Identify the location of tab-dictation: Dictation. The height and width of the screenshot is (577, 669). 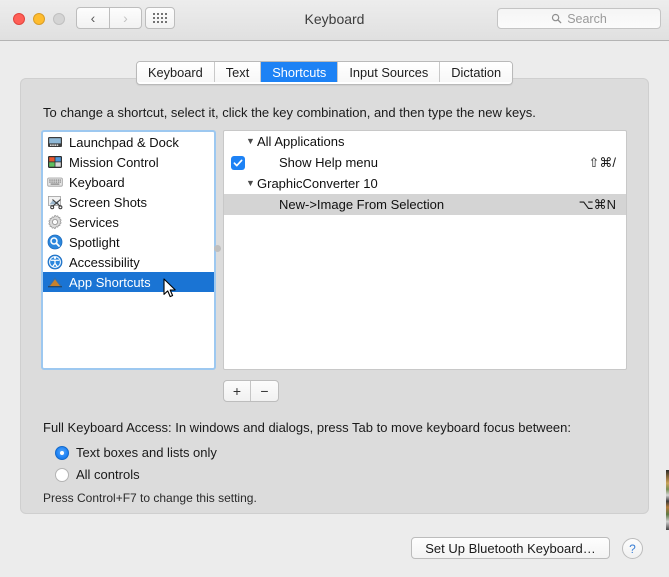
(476, 72).